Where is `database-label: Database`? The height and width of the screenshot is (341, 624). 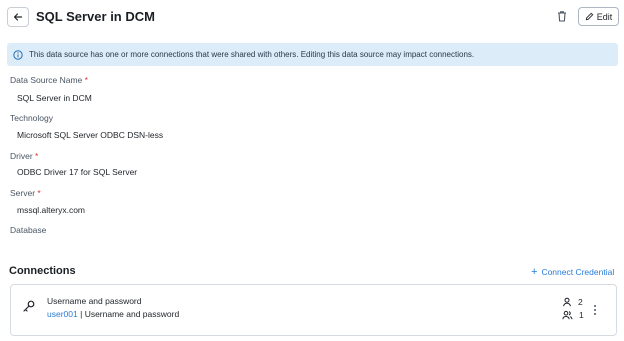
database-label: Database is located at coordinates (28, 230).